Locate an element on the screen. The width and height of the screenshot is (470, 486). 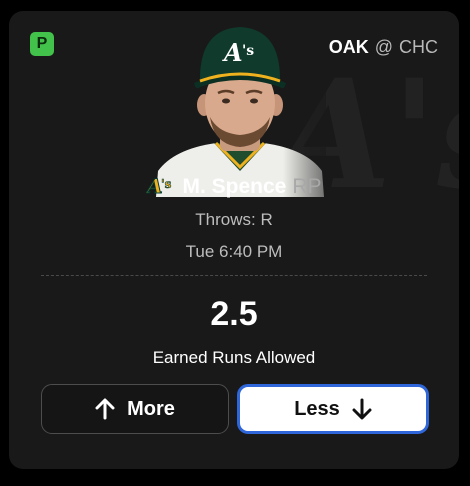
svg-text: 's is located at coordinates (166, 184).